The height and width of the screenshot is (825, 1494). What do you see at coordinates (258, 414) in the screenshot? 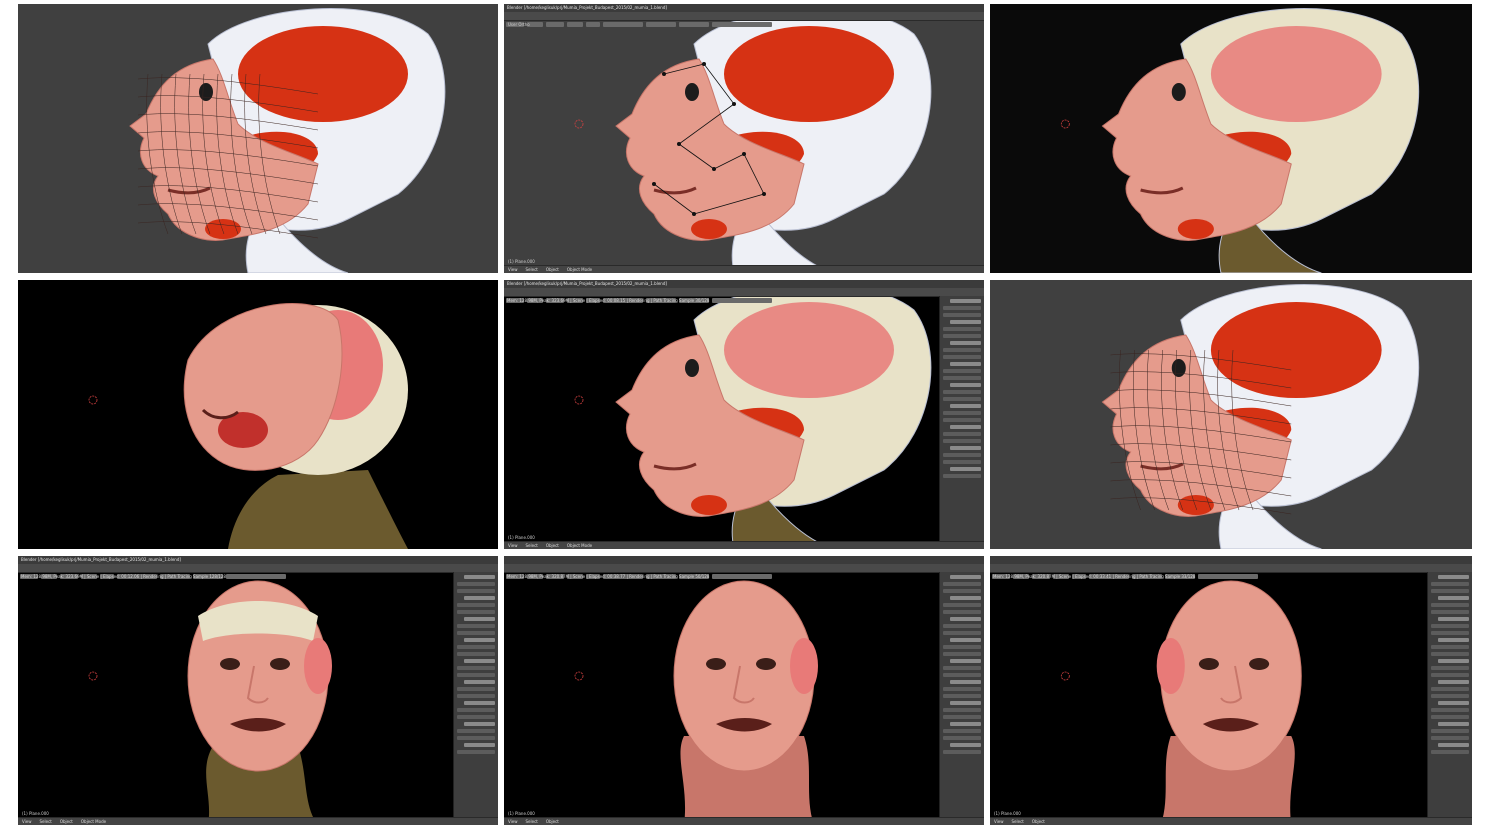
I see `viewport-p4` at bounding box center [258, 414].